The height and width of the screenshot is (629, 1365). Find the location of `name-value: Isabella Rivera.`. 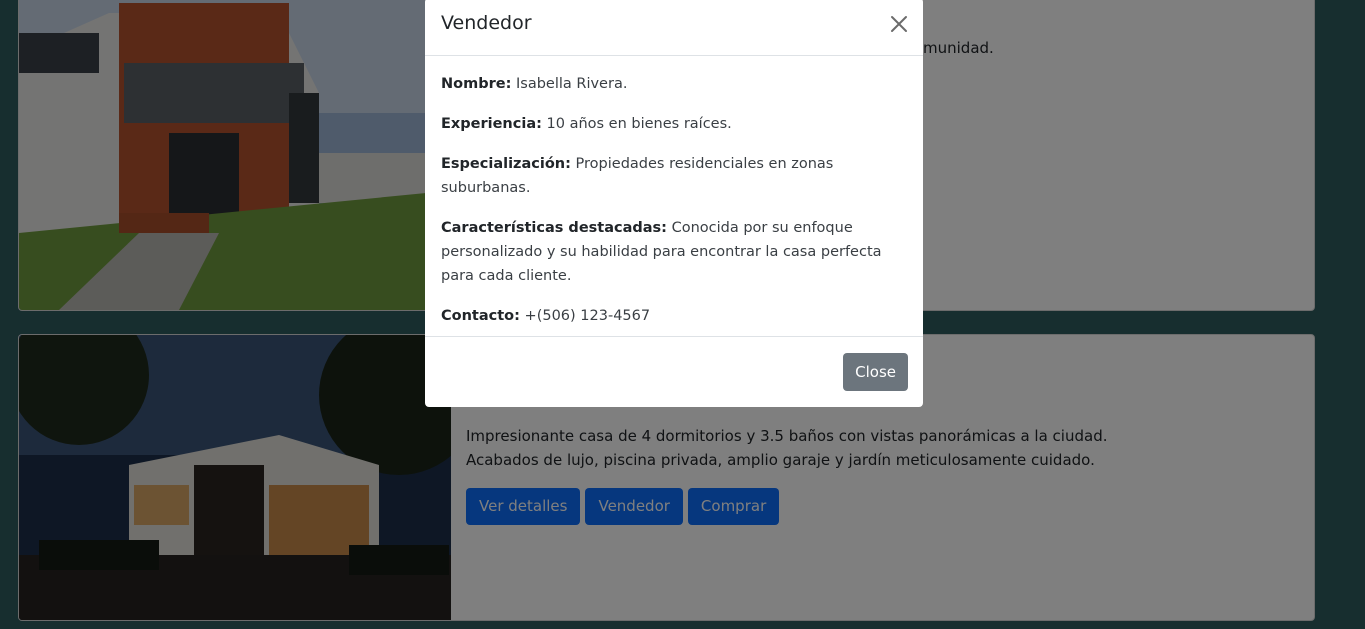

name-value: Isabella Rivera. is located at coordinates (571, 84).